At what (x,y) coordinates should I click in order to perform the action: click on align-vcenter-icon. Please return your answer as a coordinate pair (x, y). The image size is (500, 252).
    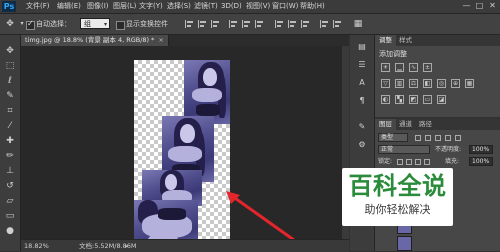
    Looking at the image, I should click on (203, 24).